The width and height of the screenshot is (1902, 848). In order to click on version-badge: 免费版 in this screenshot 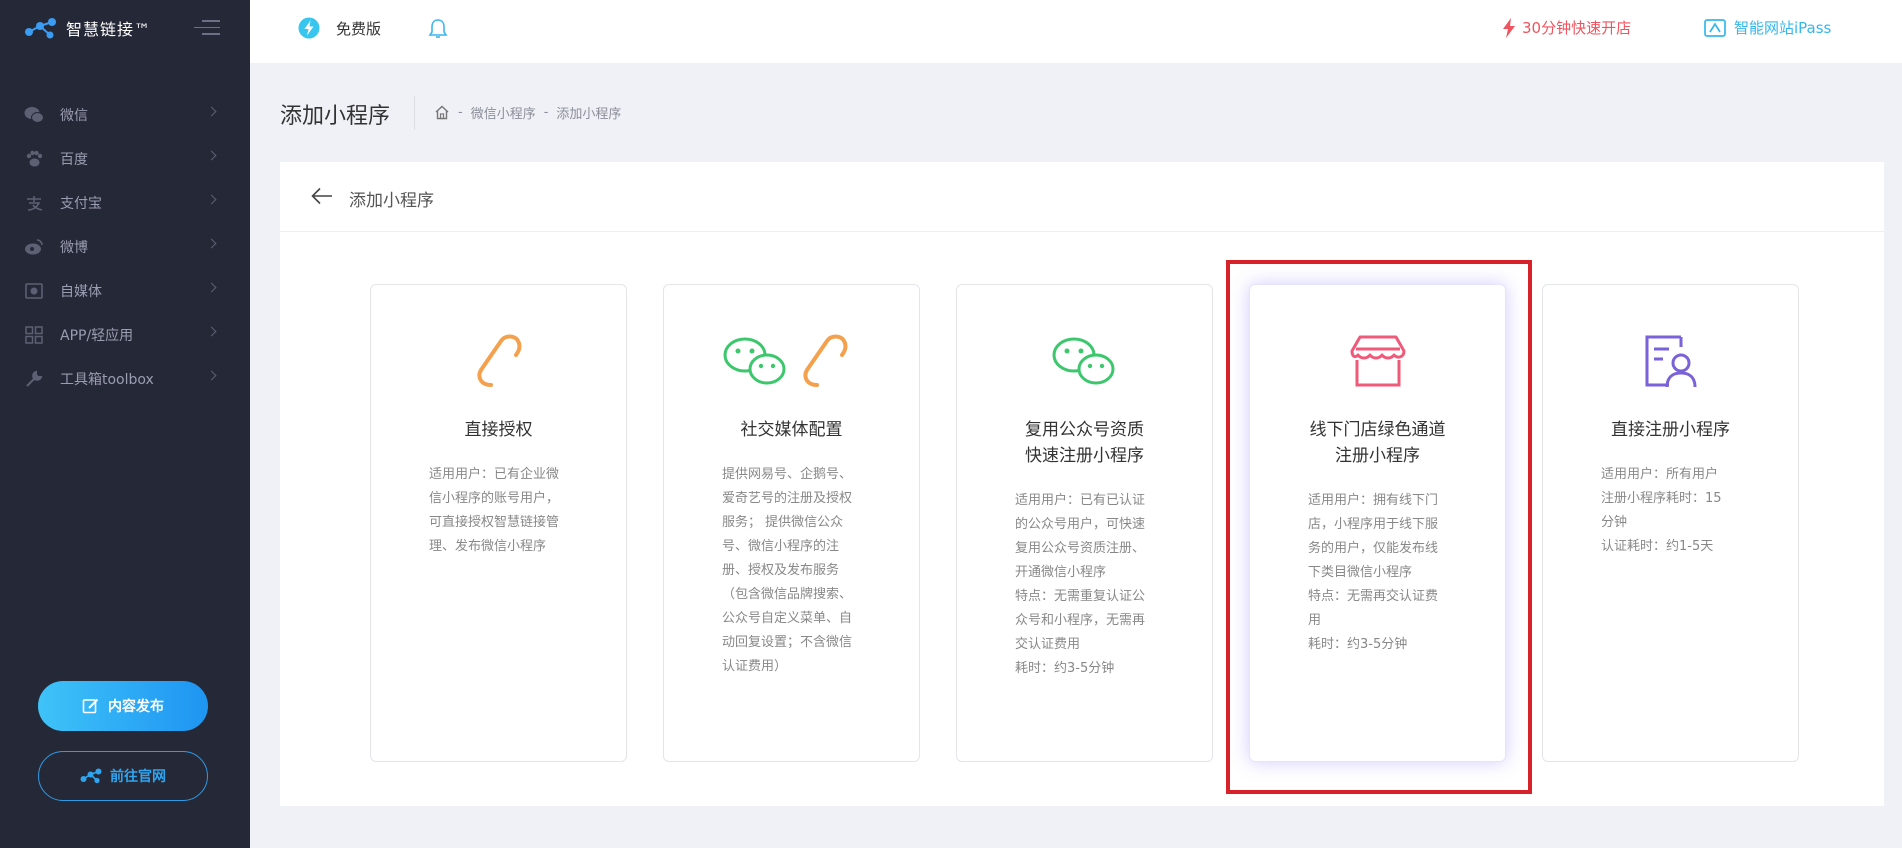, I will do `click(339, 28)`.